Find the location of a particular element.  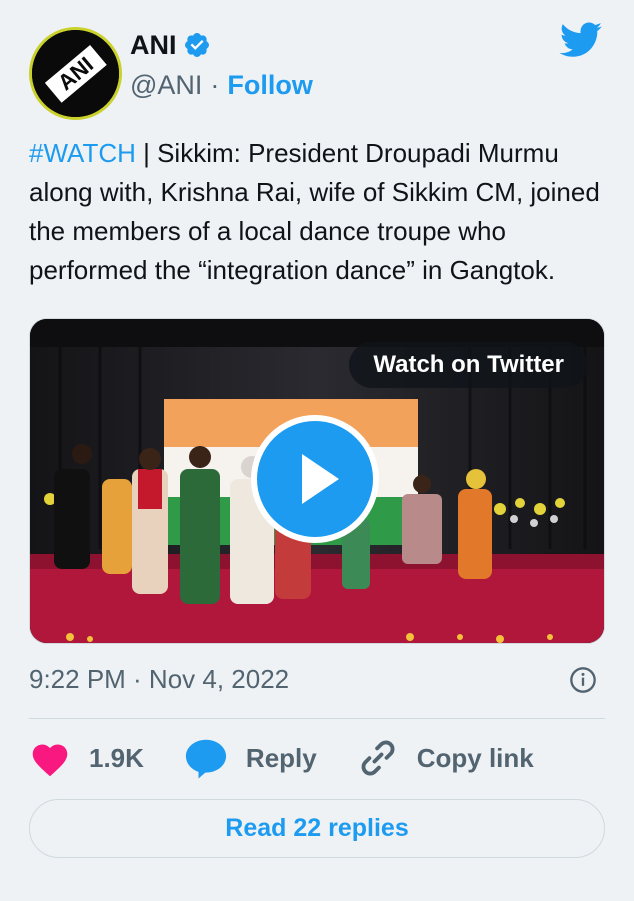

like-button: 1.9K is located at coordinates (86, 758).